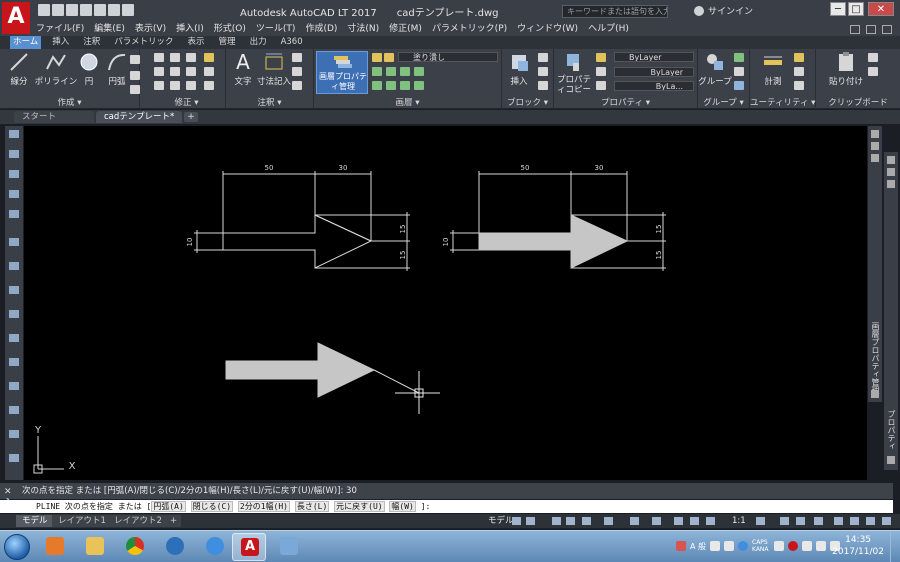 The width and height of the screenshot is (900, 562). What do you see at coordinates (608, 521) in the screenshot?
I see `isometric-icon` at bounding box center [608, 521].